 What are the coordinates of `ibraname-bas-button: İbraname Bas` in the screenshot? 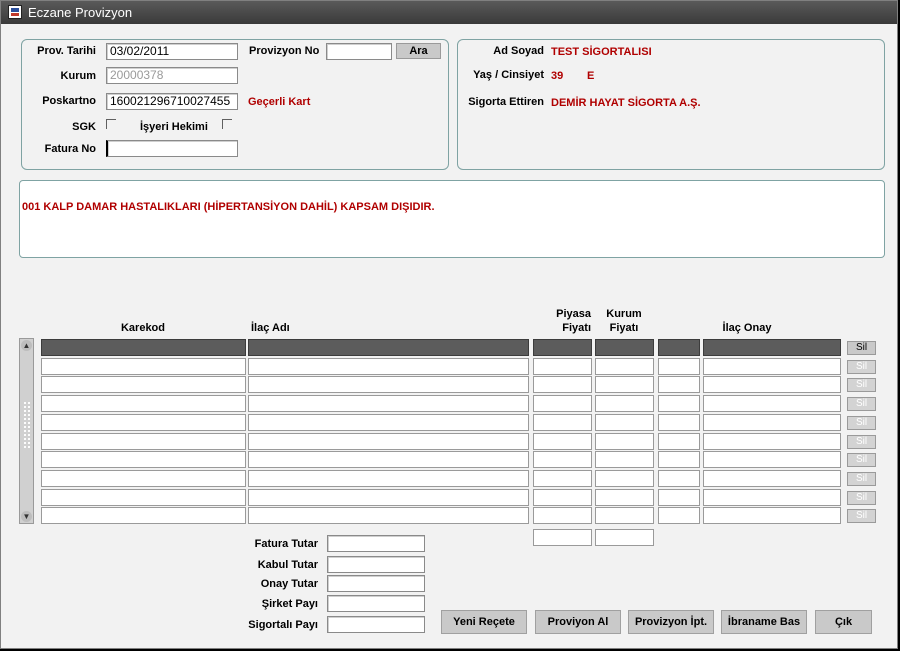 It's located at (764, 622).